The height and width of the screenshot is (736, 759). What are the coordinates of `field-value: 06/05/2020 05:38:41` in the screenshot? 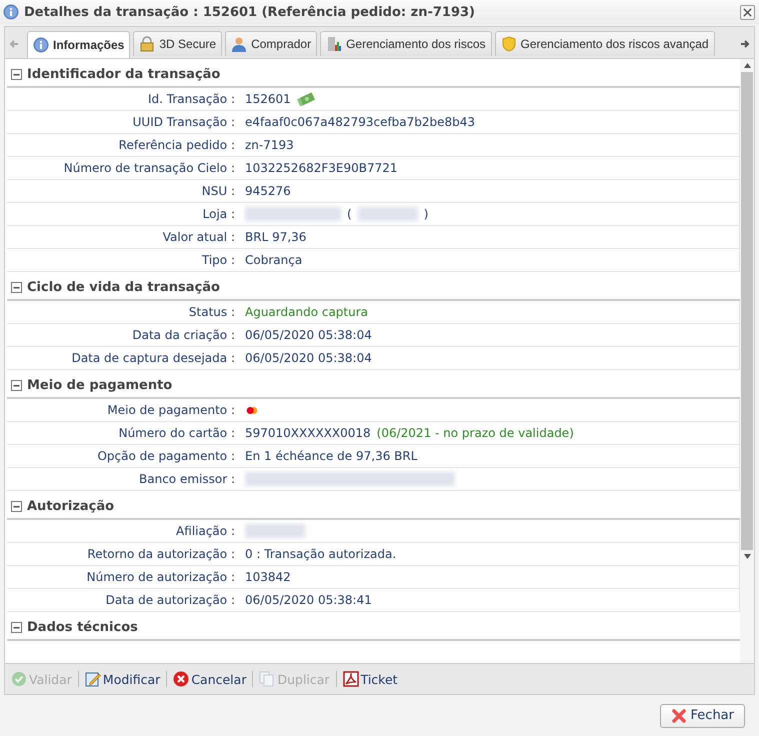 It's located at (308, 600).